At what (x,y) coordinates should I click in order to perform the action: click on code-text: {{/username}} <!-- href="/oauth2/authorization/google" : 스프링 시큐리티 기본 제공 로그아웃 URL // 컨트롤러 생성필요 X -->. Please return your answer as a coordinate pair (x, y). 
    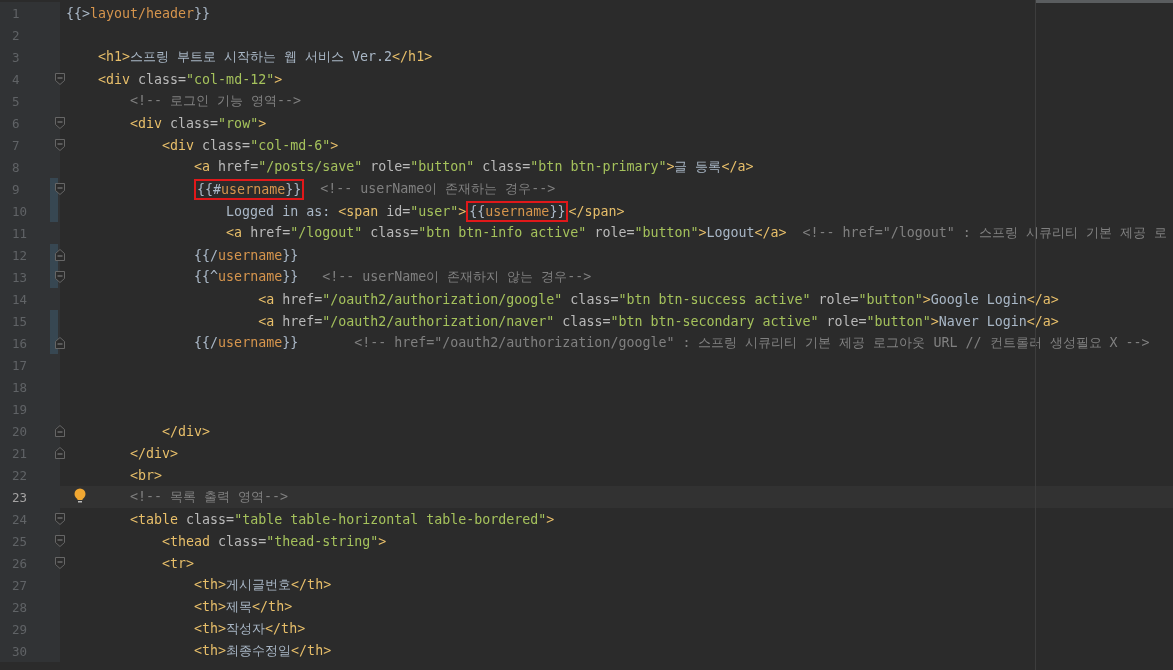
    Looking at the image, I should click on (672, 343).